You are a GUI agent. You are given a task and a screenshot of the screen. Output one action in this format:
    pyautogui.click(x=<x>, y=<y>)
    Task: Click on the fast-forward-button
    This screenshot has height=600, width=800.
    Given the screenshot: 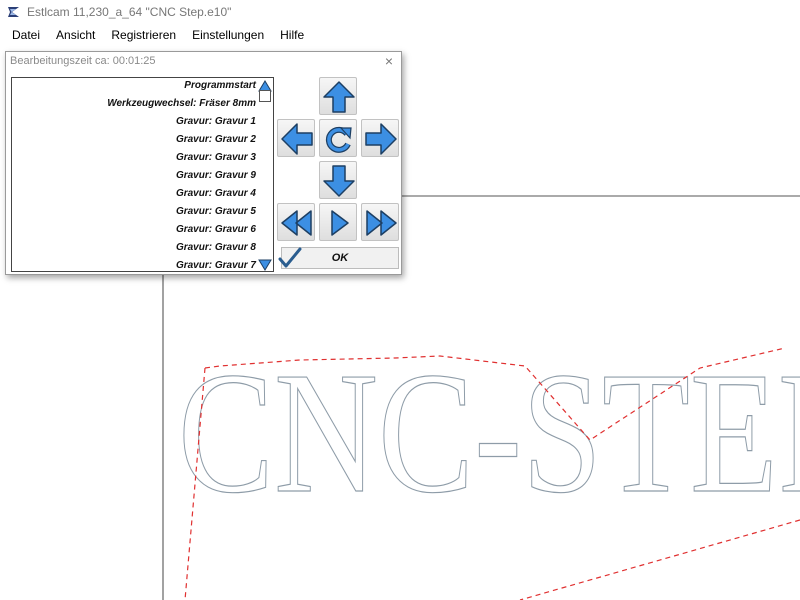 What is the action you would take?
    pyautogui.click(x=380, y=222)
    